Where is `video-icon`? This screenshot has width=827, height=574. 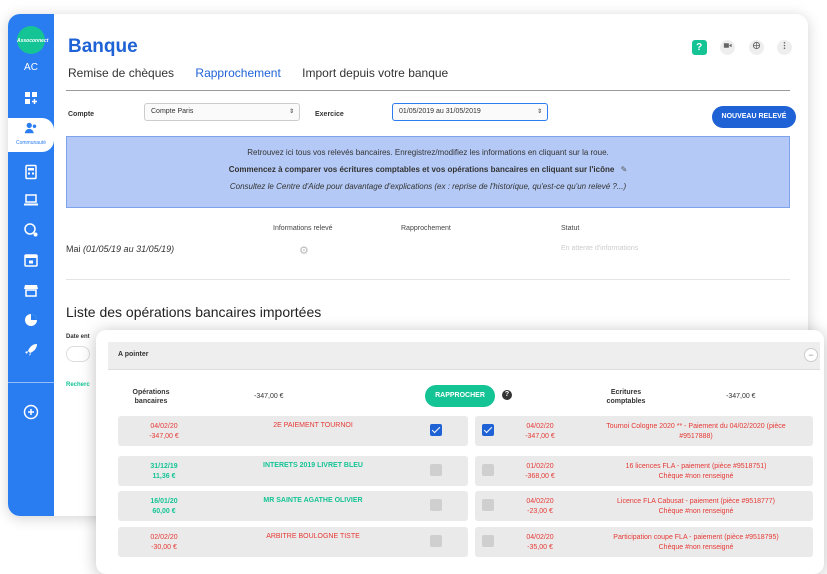 video-icon is located at coordinates (728, 48).